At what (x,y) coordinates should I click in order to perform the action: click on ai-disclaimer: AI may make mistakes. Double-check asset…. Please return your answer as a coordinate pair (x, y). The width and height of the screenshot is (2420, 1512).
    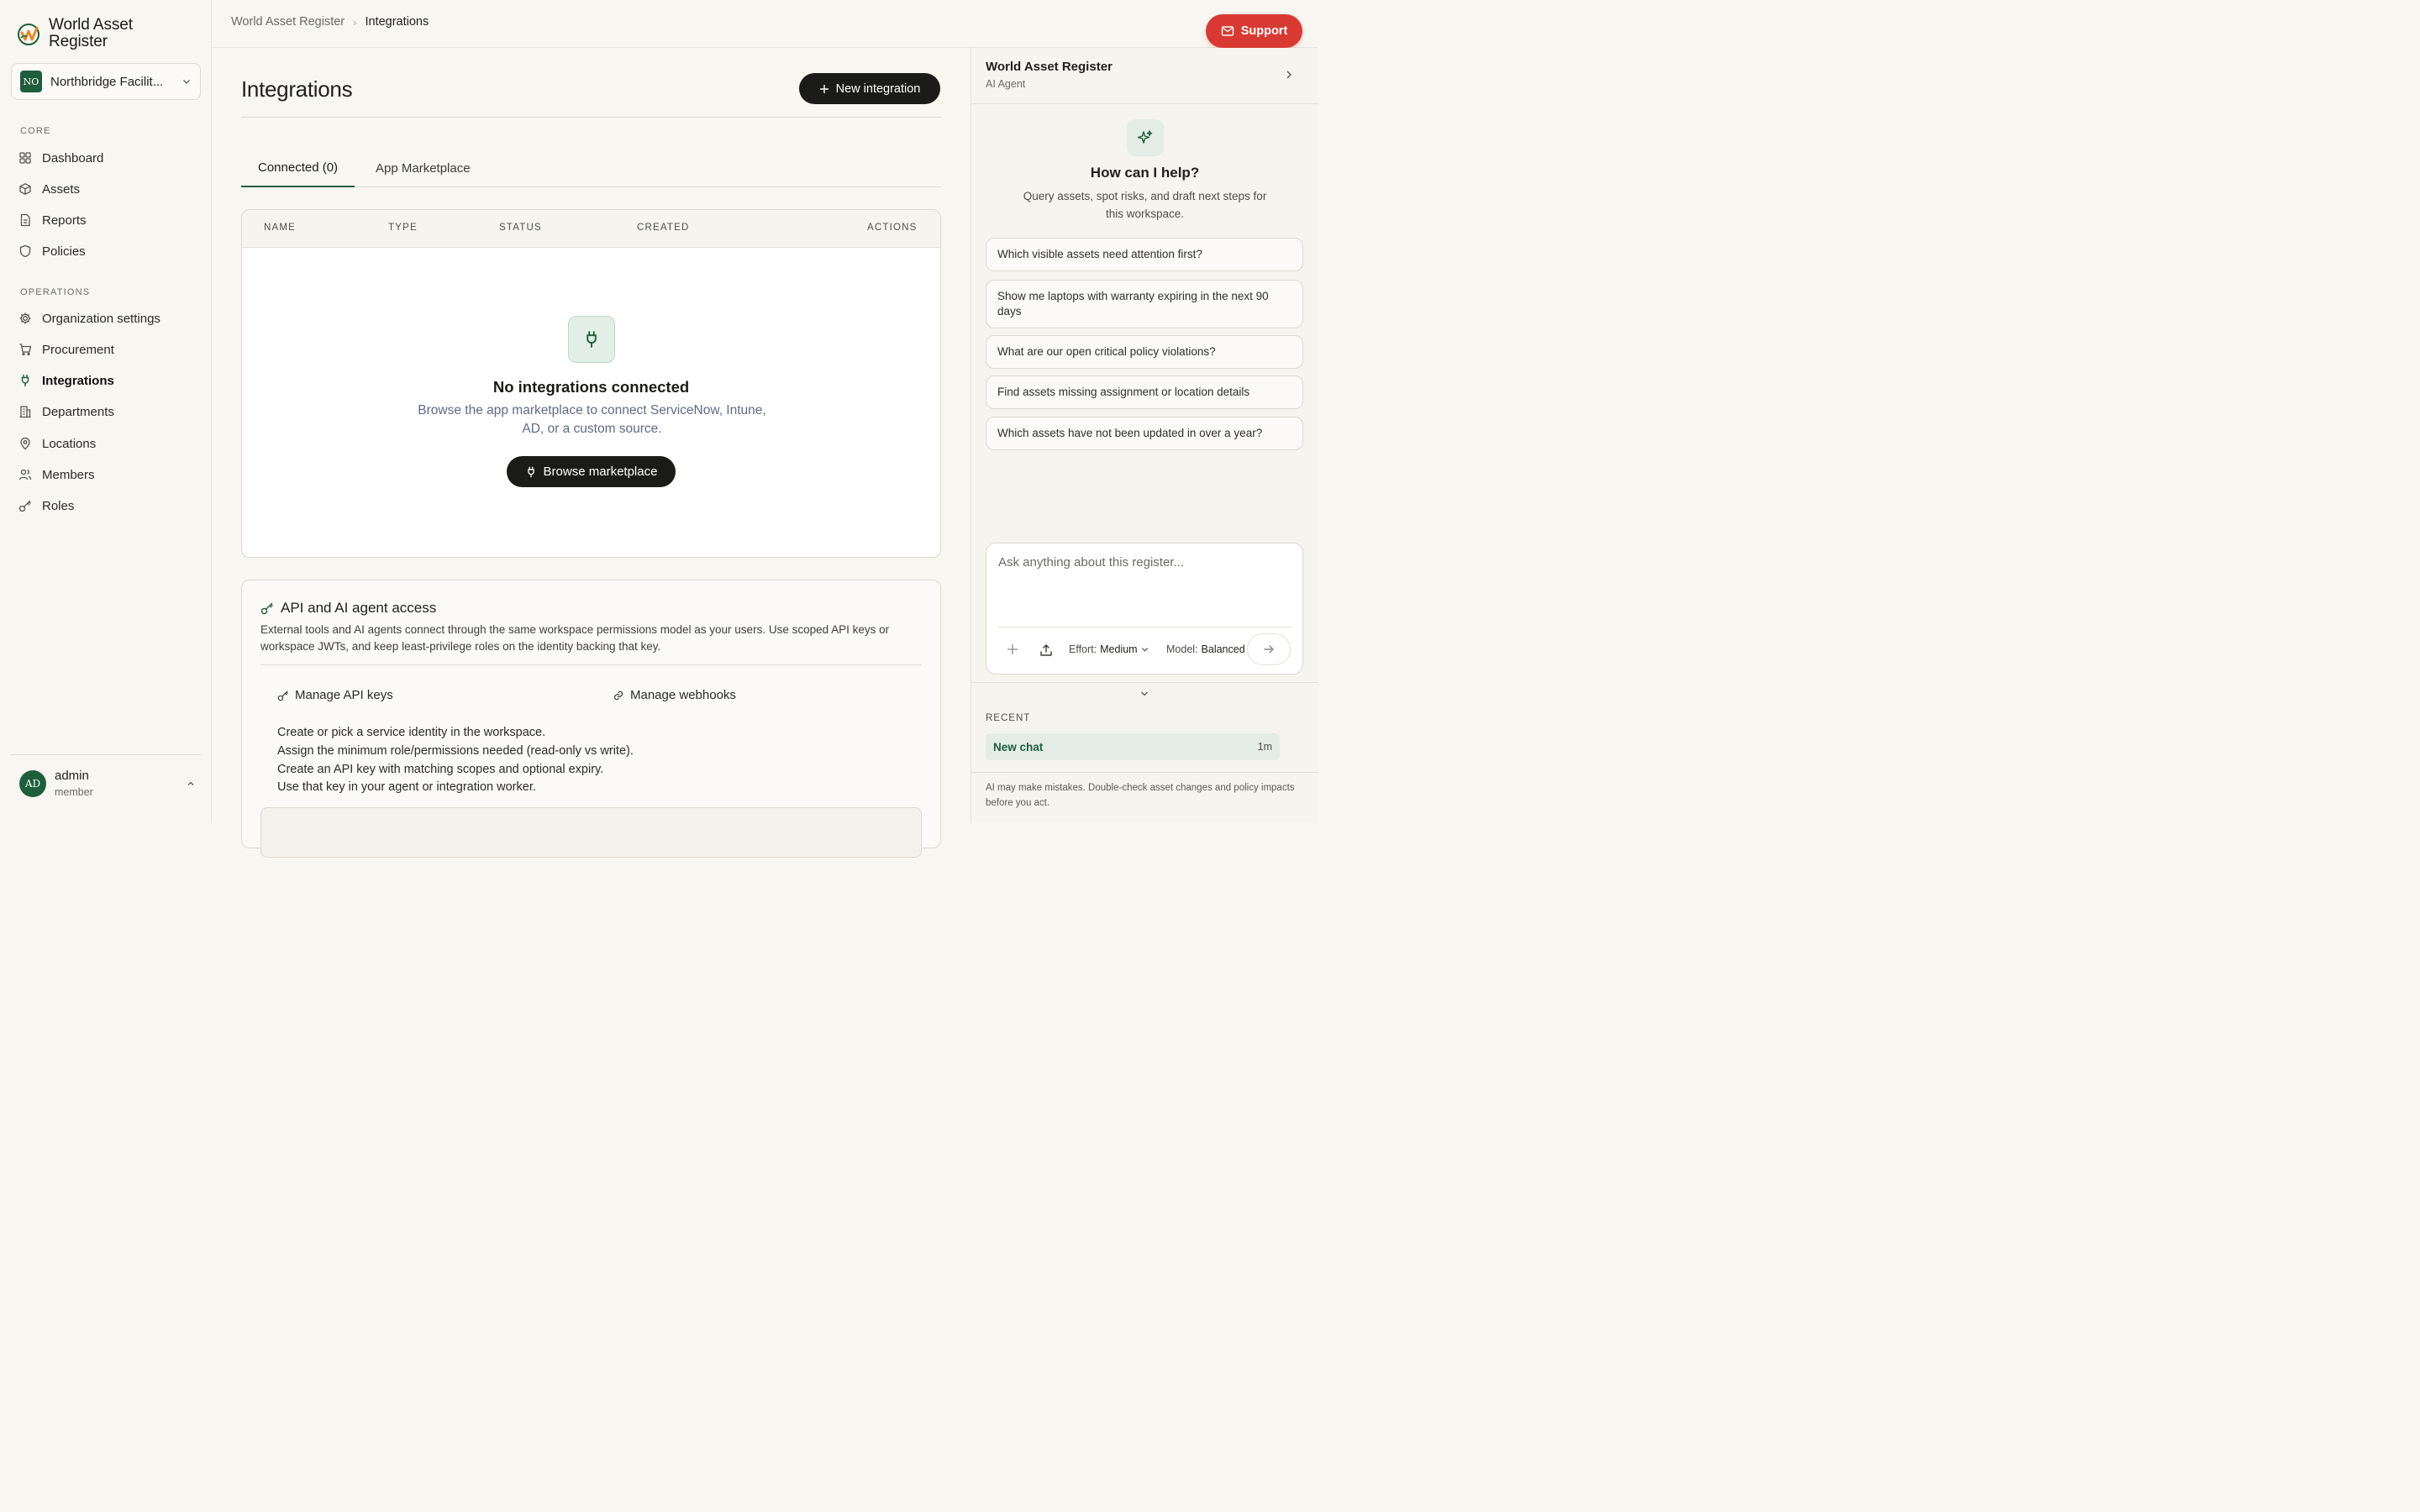
    Looking at the image, I should click on (1140, 795).